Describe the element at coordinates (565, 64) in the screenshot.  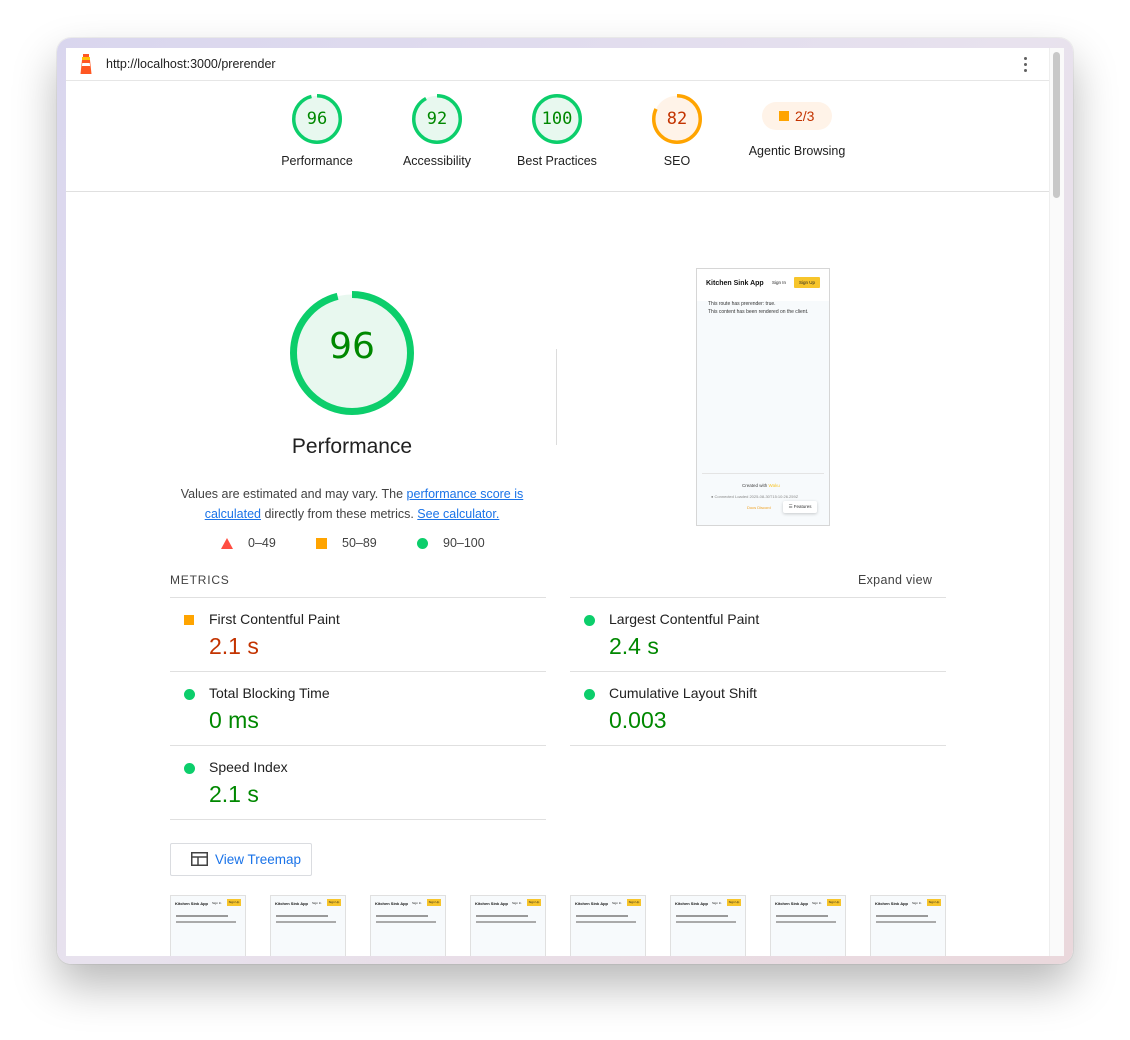
I see `report-topbar: http://localhost:3000/prerender` at that location.